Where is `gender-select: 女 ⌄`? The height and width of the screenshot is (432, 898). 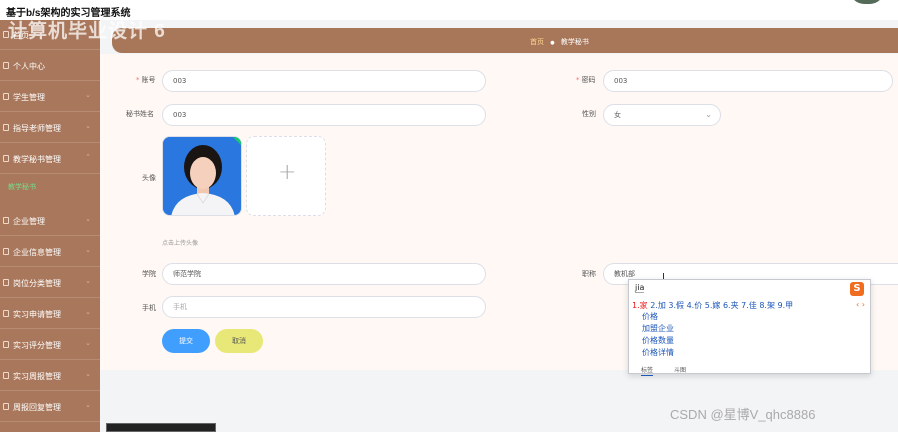 gender-select: 女 ⌄ is located at coordinates (662, 115).